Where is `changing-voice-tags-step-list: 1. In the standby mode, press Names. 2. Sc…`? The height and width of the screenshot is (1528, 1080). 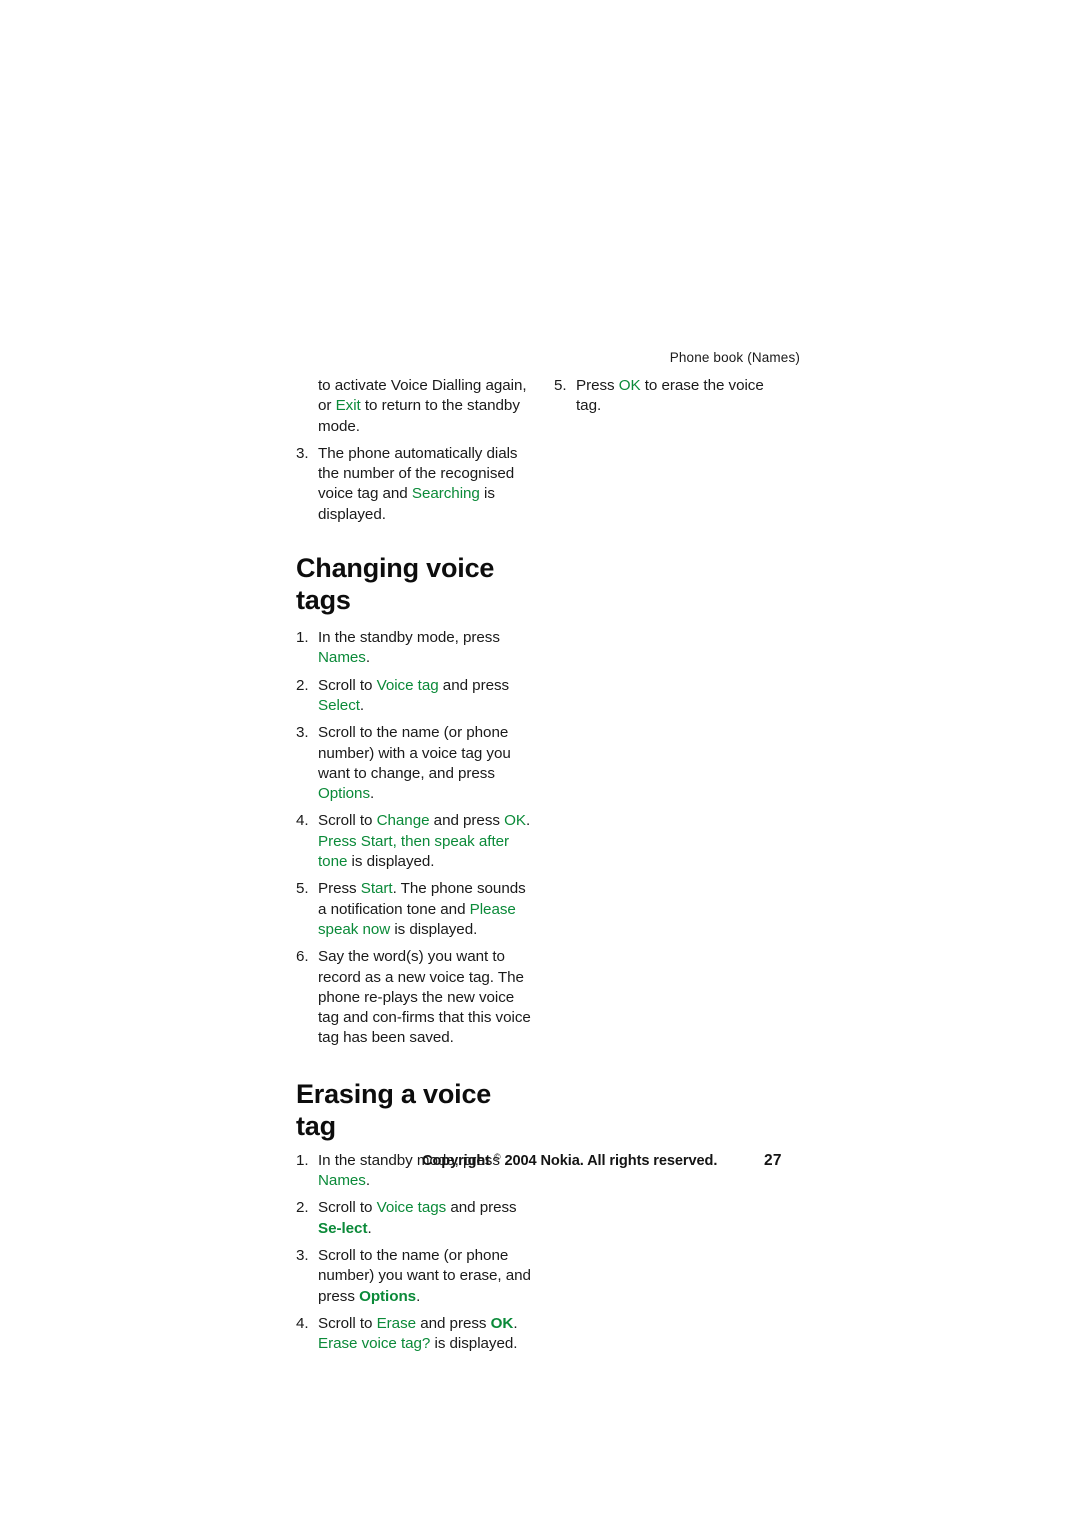 changing-voice-tags-step-list: 1. In the standby mode, press Names. 2. Sc… is located at coordinates (415, 838).